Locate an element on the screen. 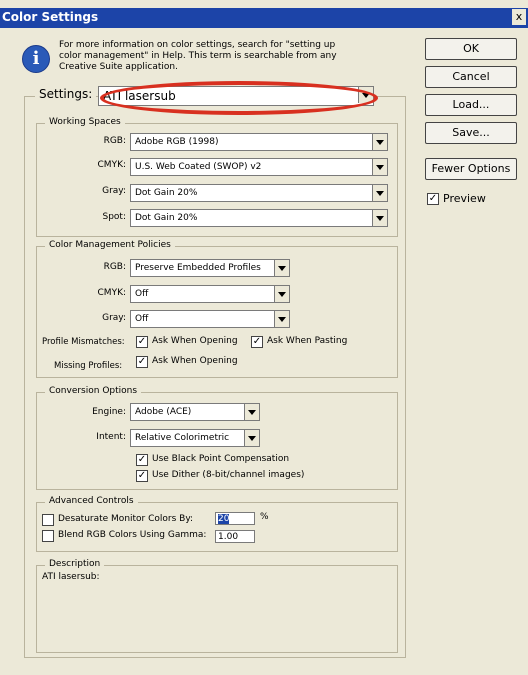  ws-cmyk-label: CMYK: is located at coordinates (111, 165).